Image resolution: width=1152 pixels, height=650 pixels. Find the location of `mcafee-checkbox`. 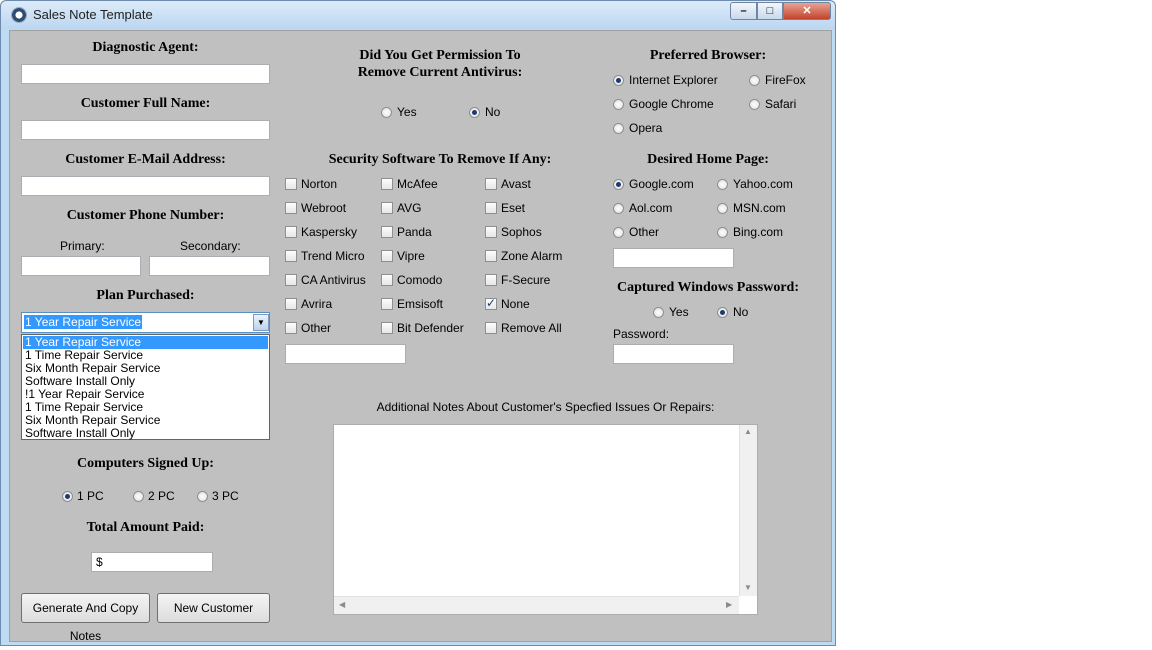

mcafee-checkbox is located at coordinates (387, 184).